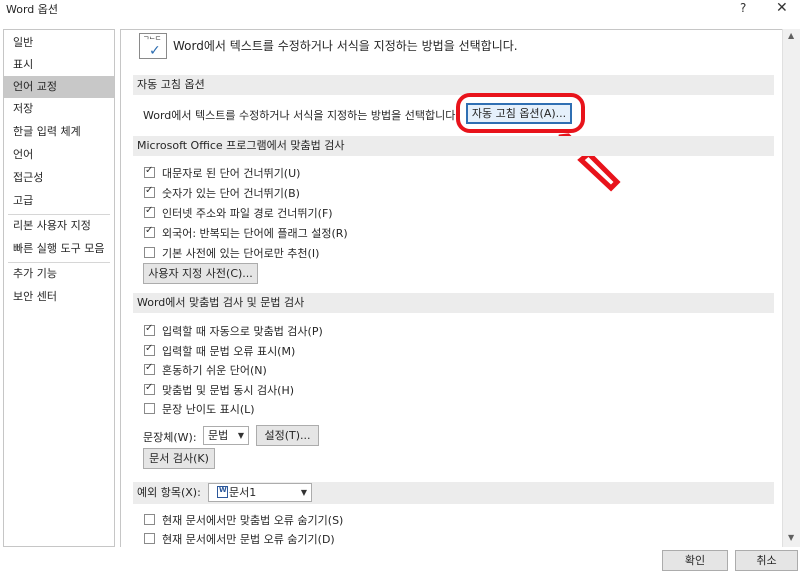 The height and width of the screenshot is (572, 800). Describe the element at coordinates (241, 253) in the screenshot. I see `checkbox-label: 기본 사전에 있는 단어로만 추천(I)` at that location.